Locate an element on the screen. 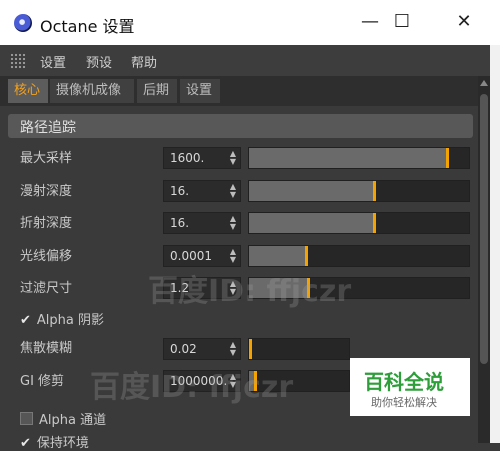 This screenshot has height=451, width=500. title-bar: Octane 设置 — ☐ ✕ is located at coordinates (250, 22).